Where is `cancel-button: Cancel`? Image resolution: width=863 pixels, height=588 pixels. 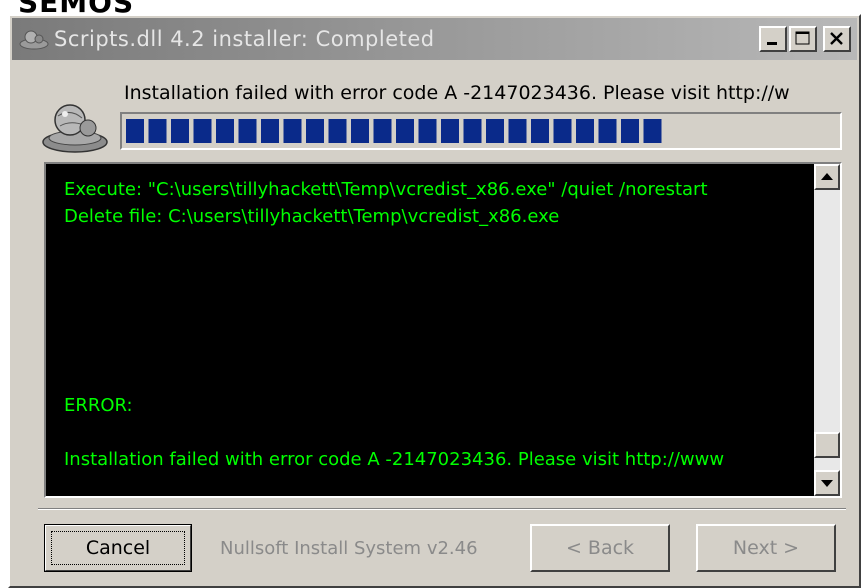
cancel-button: Cancel is located at coordinates (118, 548).